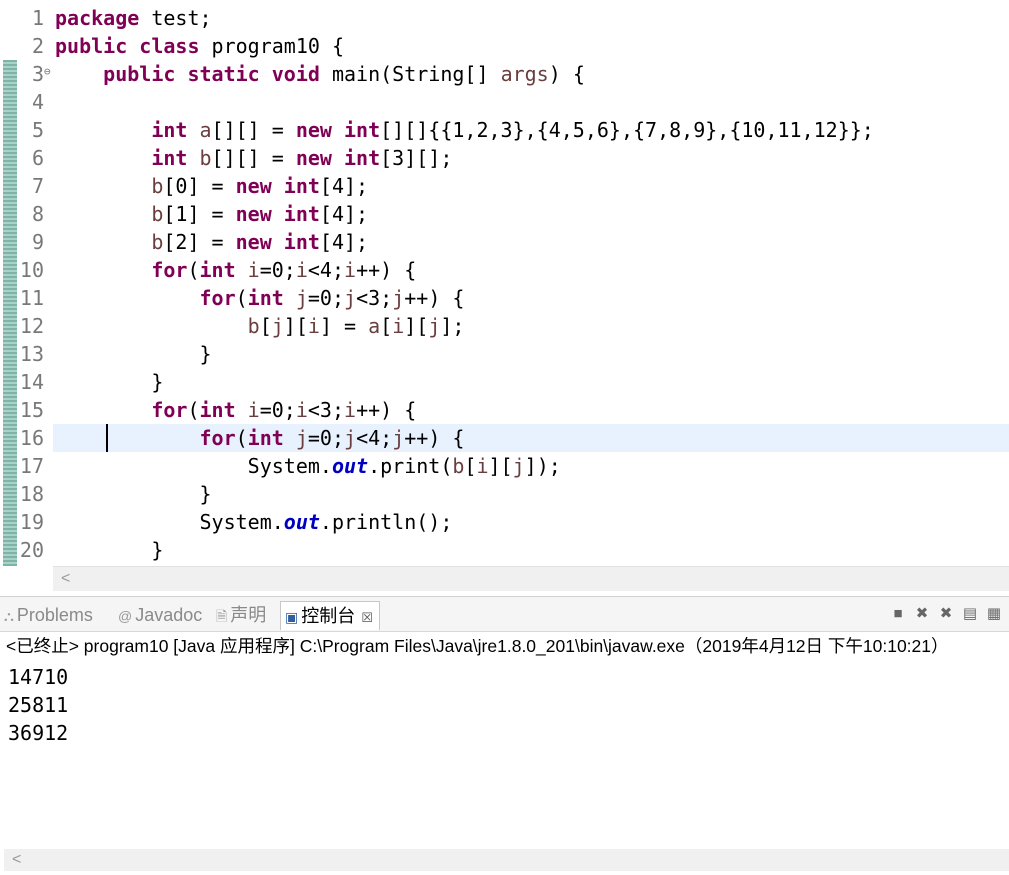 The image size is (1009, 875). What do you see at coordinates (504, 214) in the screenshot?
I see `code-line: 8 b[1] = new int[4];` at bounding box center [504, 214].